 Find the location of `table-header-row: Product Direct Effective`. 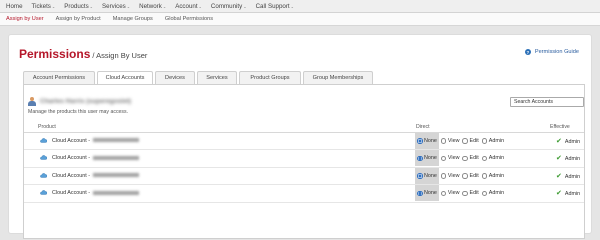

table-header-row: Product Direct Effective is located at coordinates (304, 128).